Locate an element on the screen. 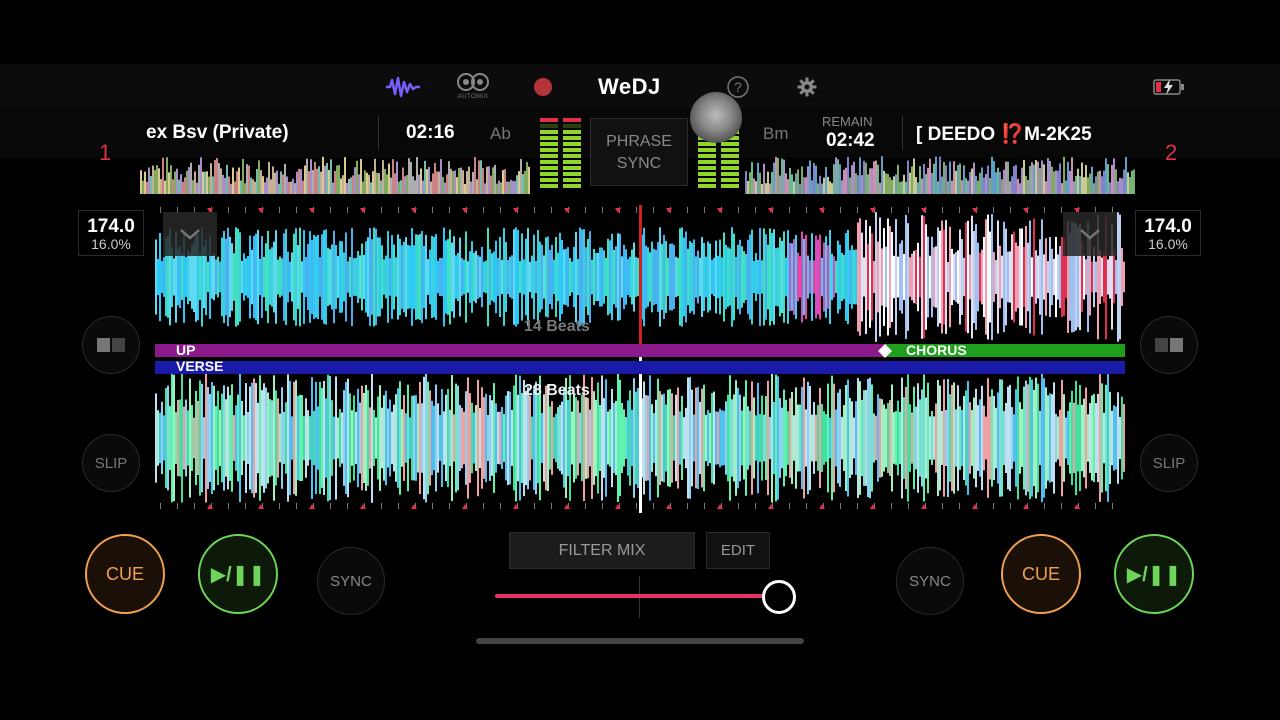  deck-2-play-pause-button: ▶/❚❚ is located at coordinates (1154, 574).